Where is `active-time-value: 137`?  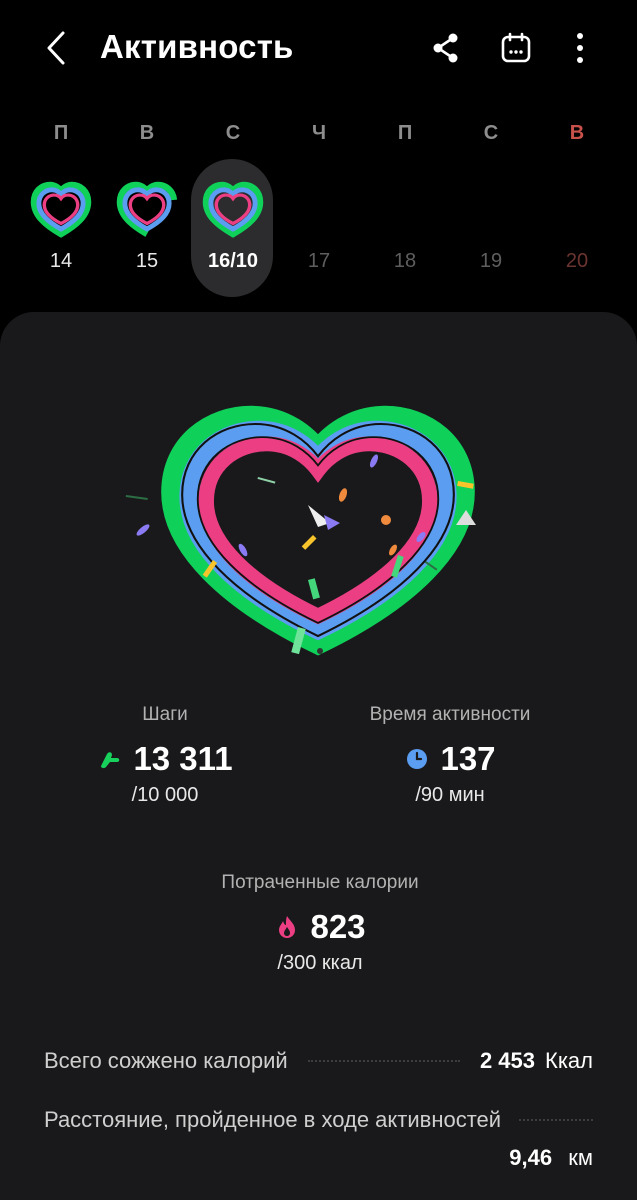
active-time-value: 137 is located at coordinates (468, 758).